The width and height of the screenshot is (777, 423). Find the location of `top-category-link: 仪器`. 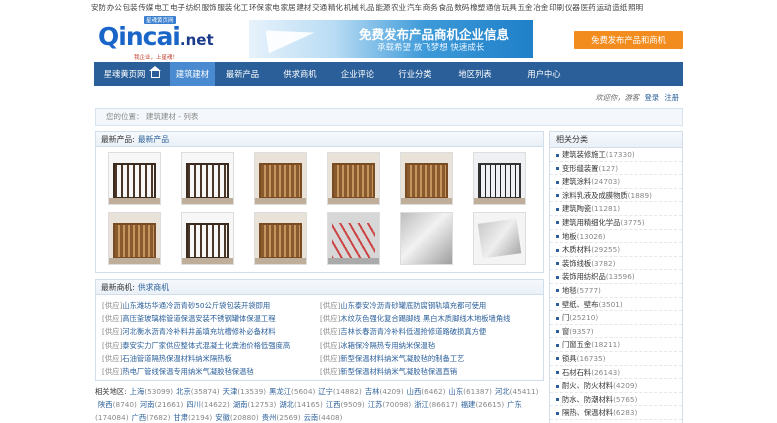

top-category-link: 仪器 is located at coordinates (572, 7).